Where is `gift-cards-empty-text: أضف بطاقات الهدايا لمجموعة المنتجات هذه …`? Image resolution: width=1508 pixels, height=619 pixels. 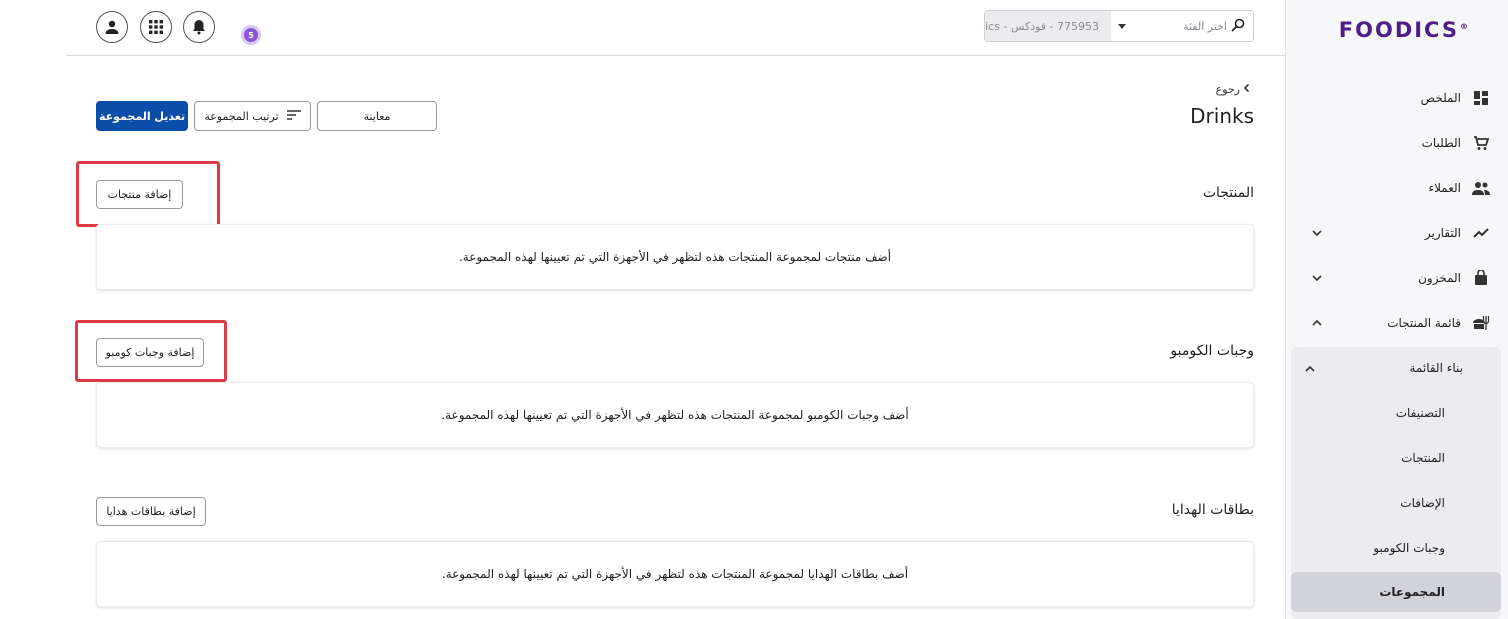 gift-cards-empty-text: أضف بطاقات الهدايا لمجموعة المنتجات هذه … is located at coordinates (675, 574).